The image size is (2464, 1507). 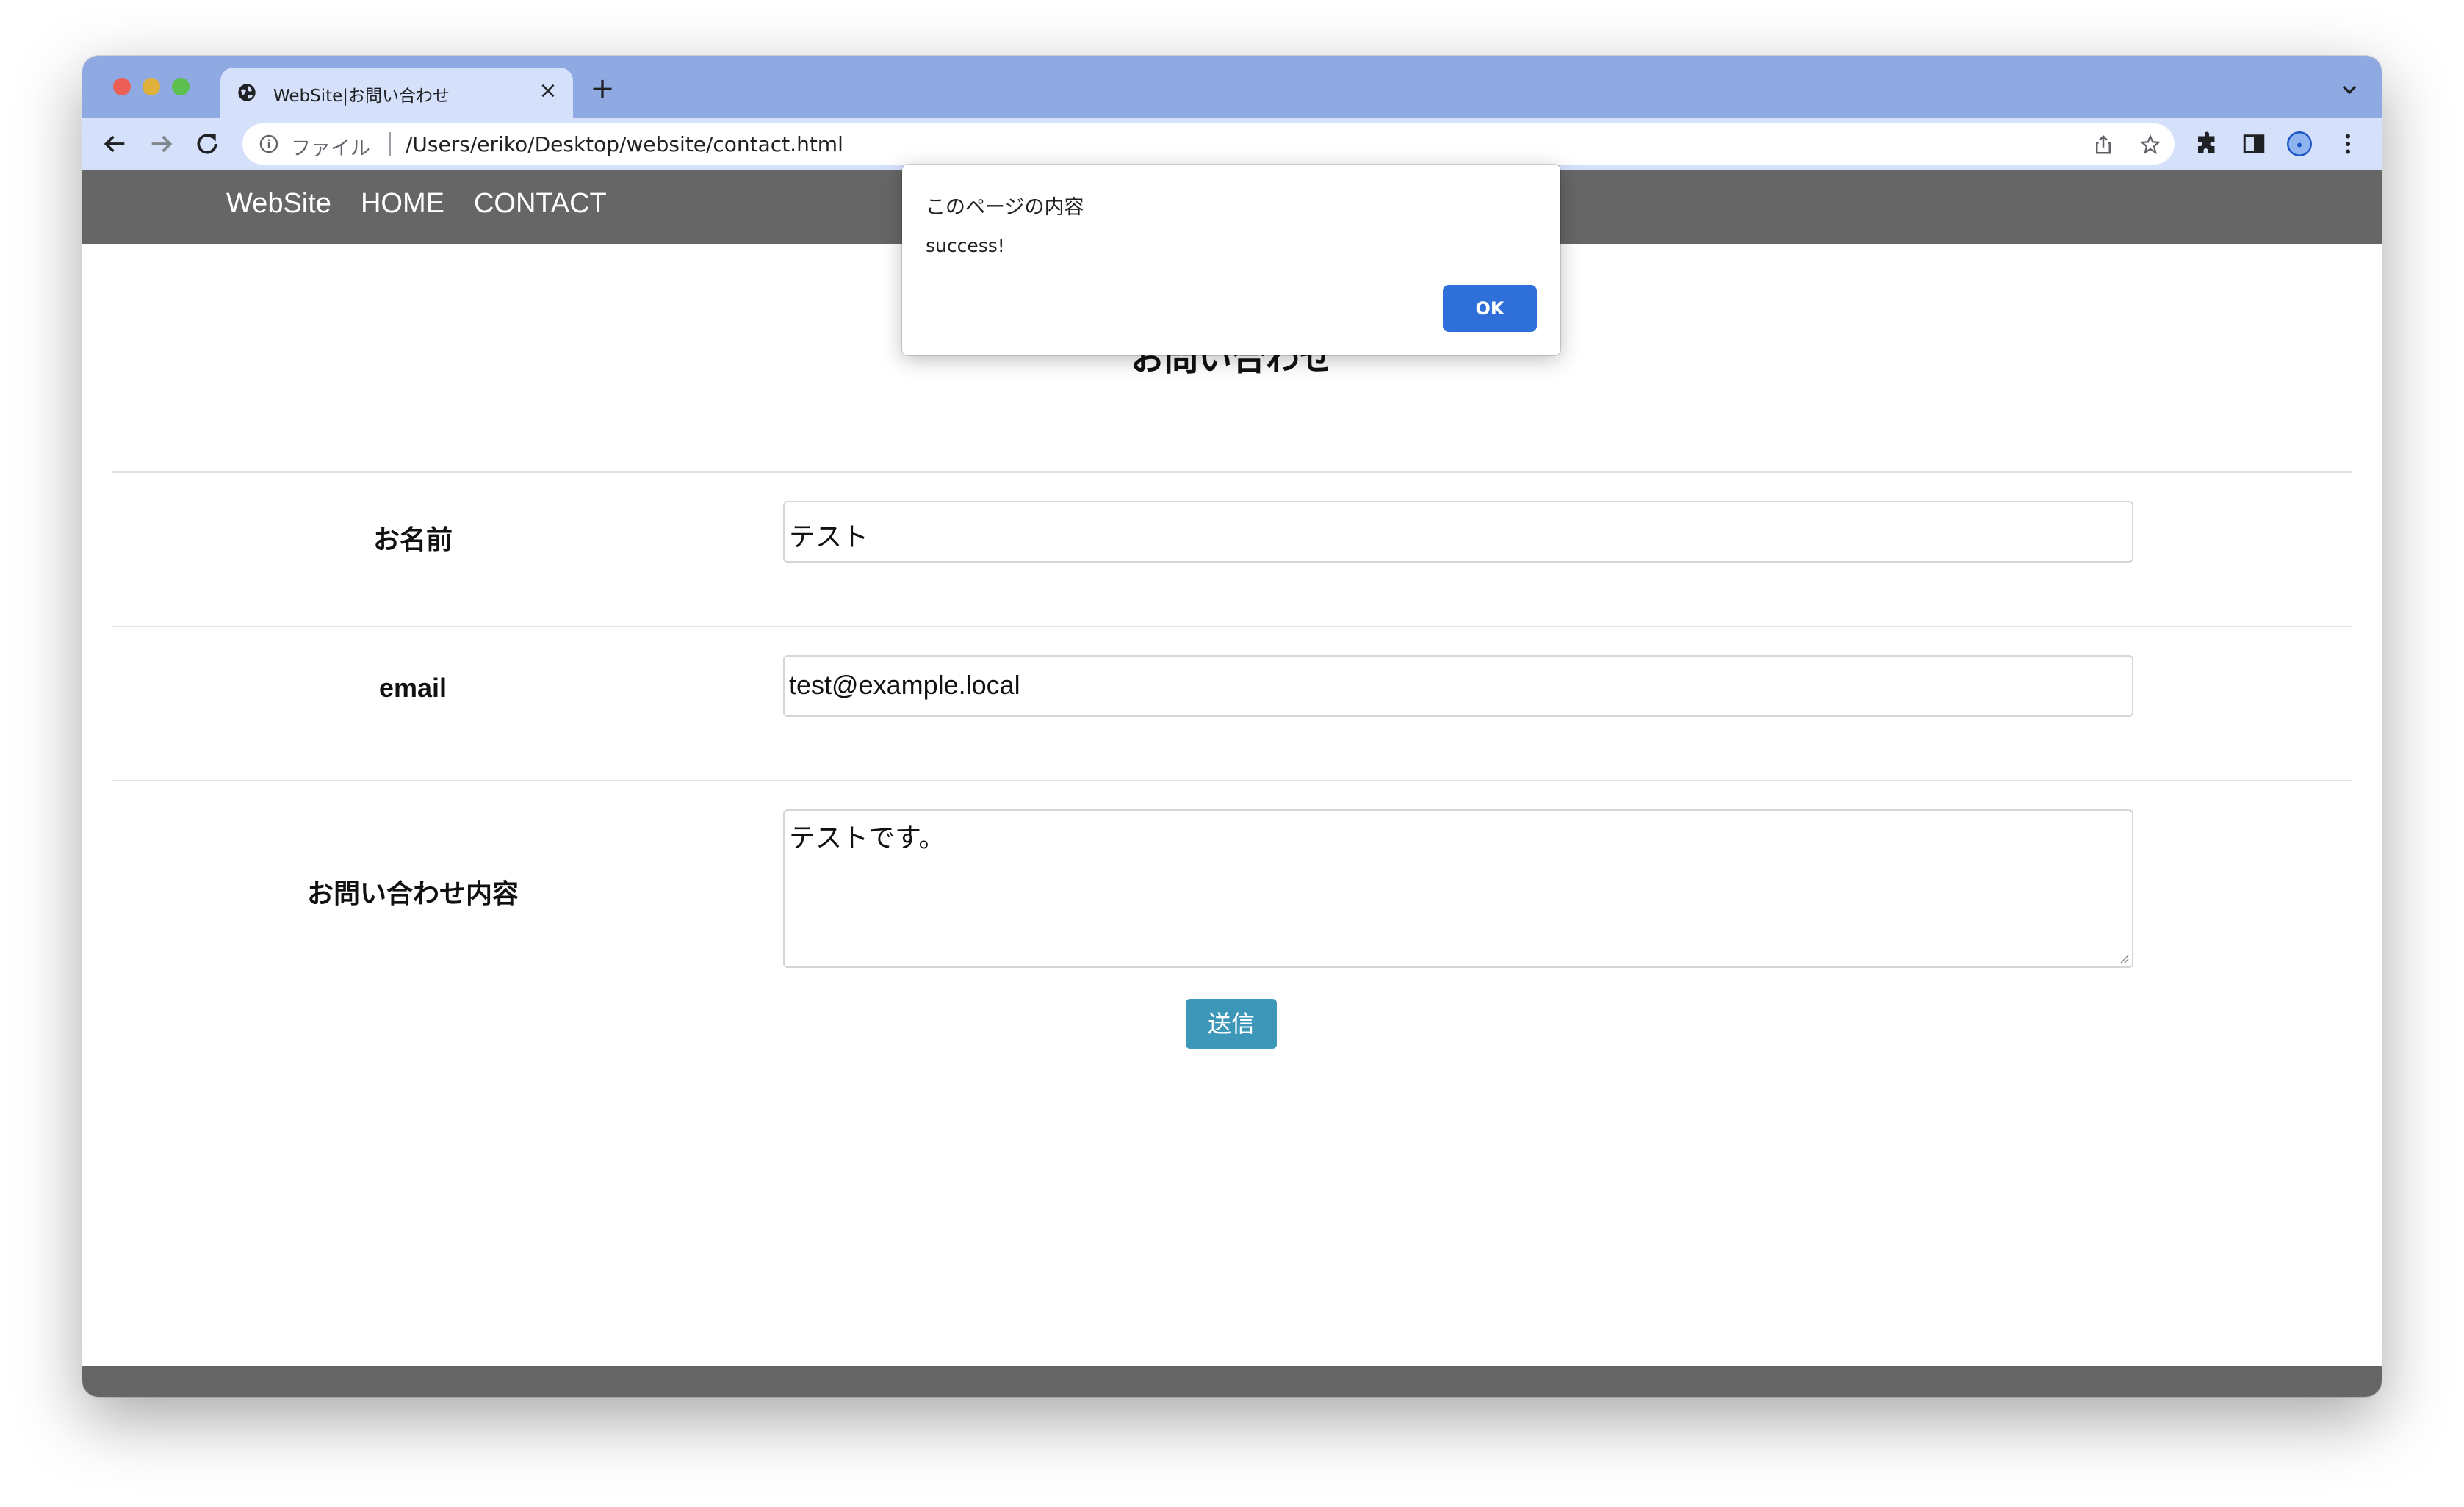 What do you see at coordinates (390, 144) in the screenshot?
I see `url-divider` at bounding box center [390, 144].